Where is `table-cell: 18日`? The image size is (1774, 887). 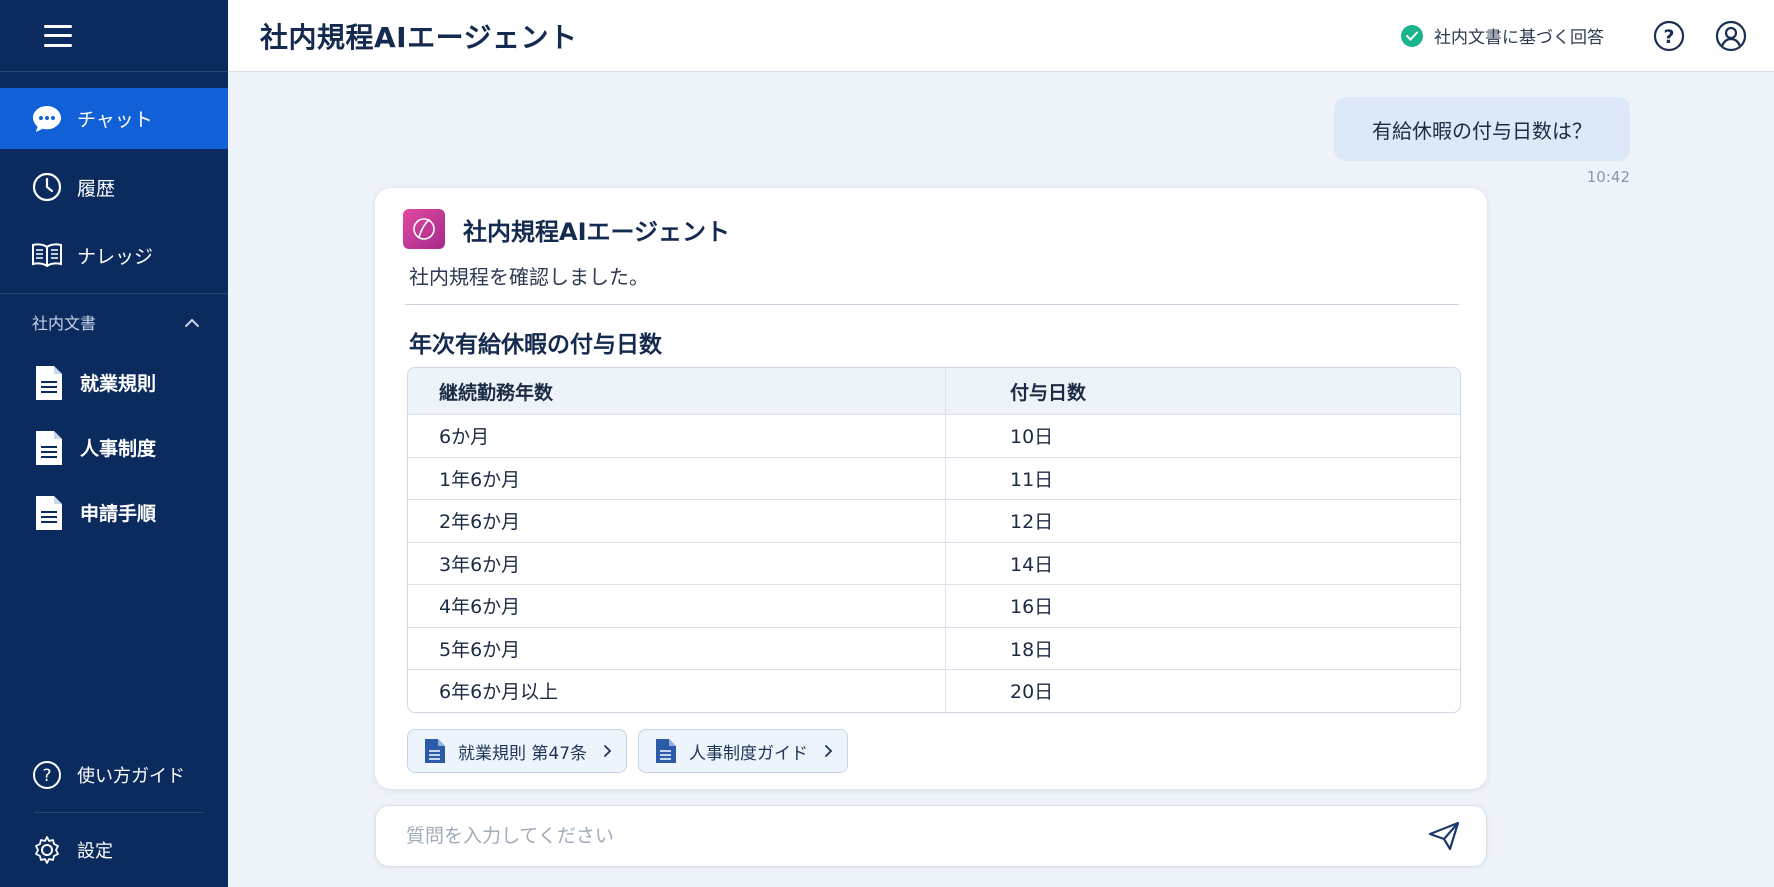
table-cell: 18日 is located at coordinates (1032, 649).